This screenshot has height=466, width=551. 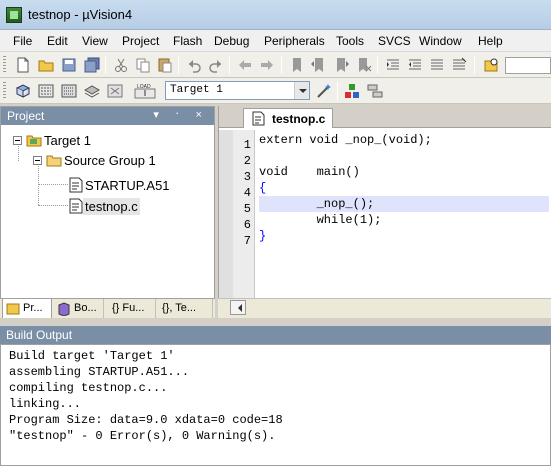 I want to click on undo-icon, so click(x=194, y=65).